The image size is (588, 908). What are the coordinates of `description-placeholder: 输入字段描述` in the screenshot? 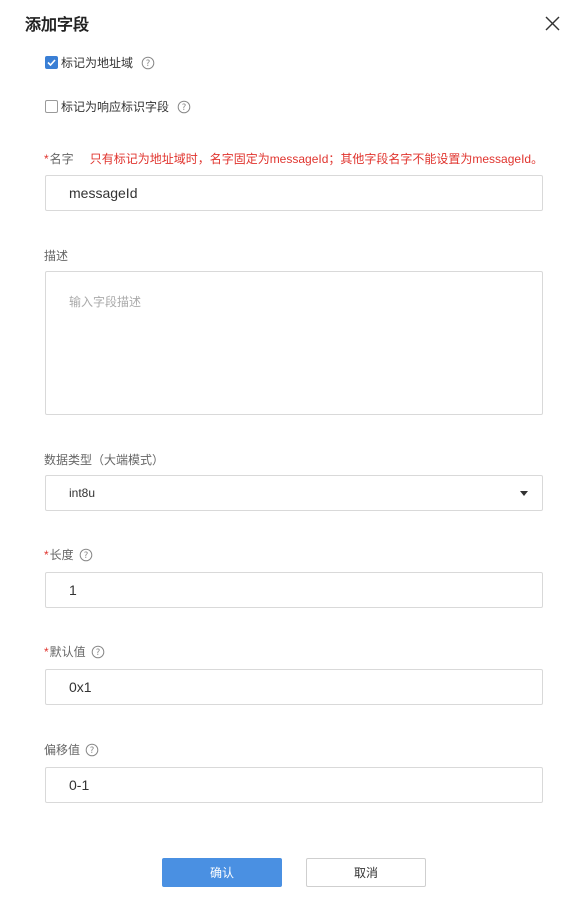 It's located at (105, 302).